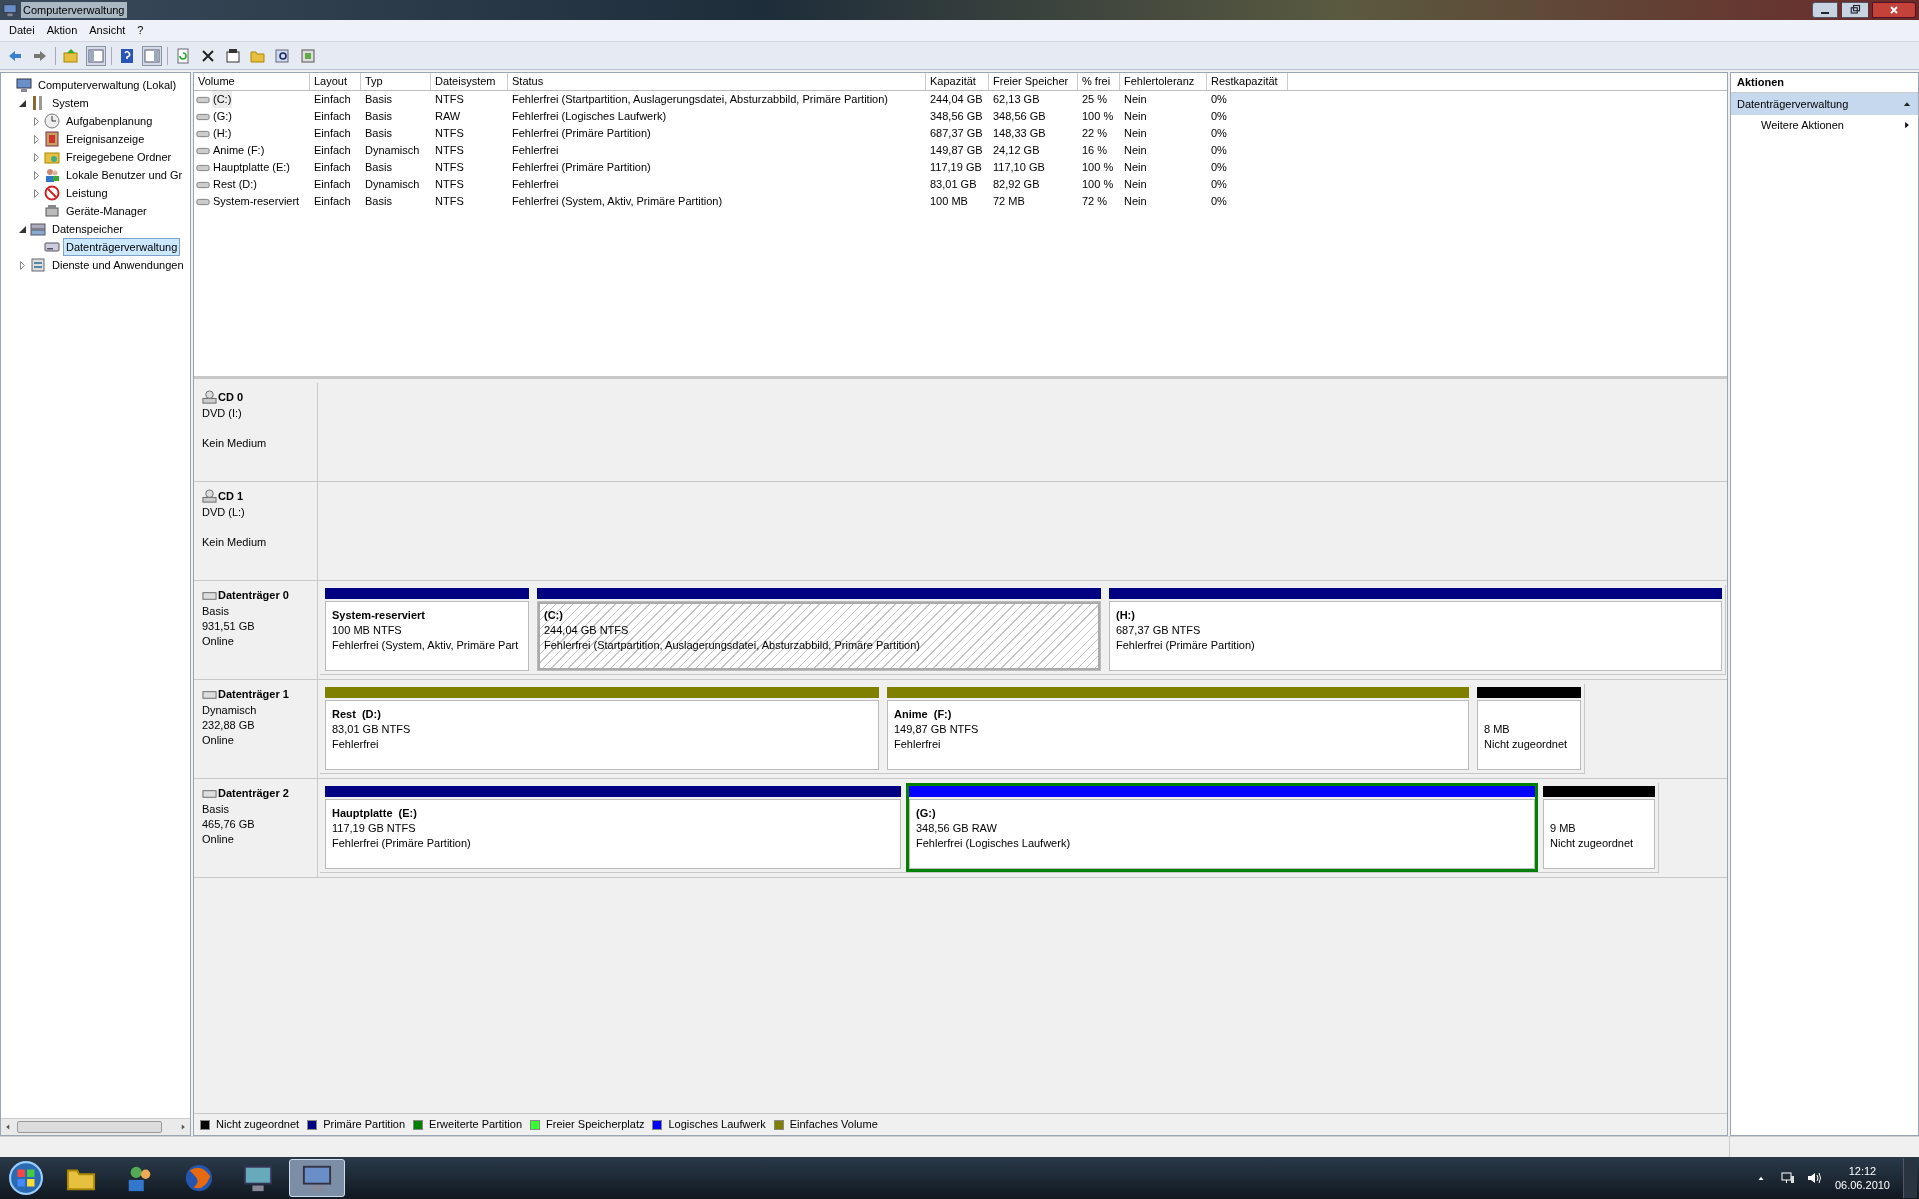  What do you see at coordinates (70, 103) in the screenshot?
I see `tree-item: System` at bounding box center [70, 103].